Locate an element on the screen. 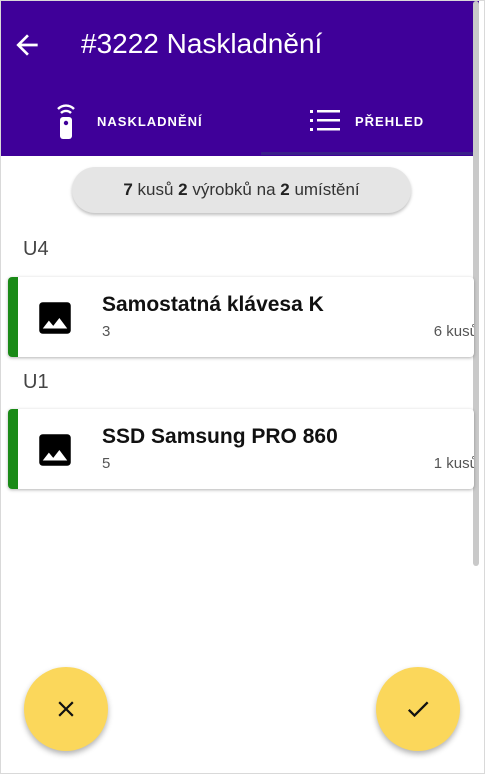  product-location-code: 3 is located at coordinates (106, 331).